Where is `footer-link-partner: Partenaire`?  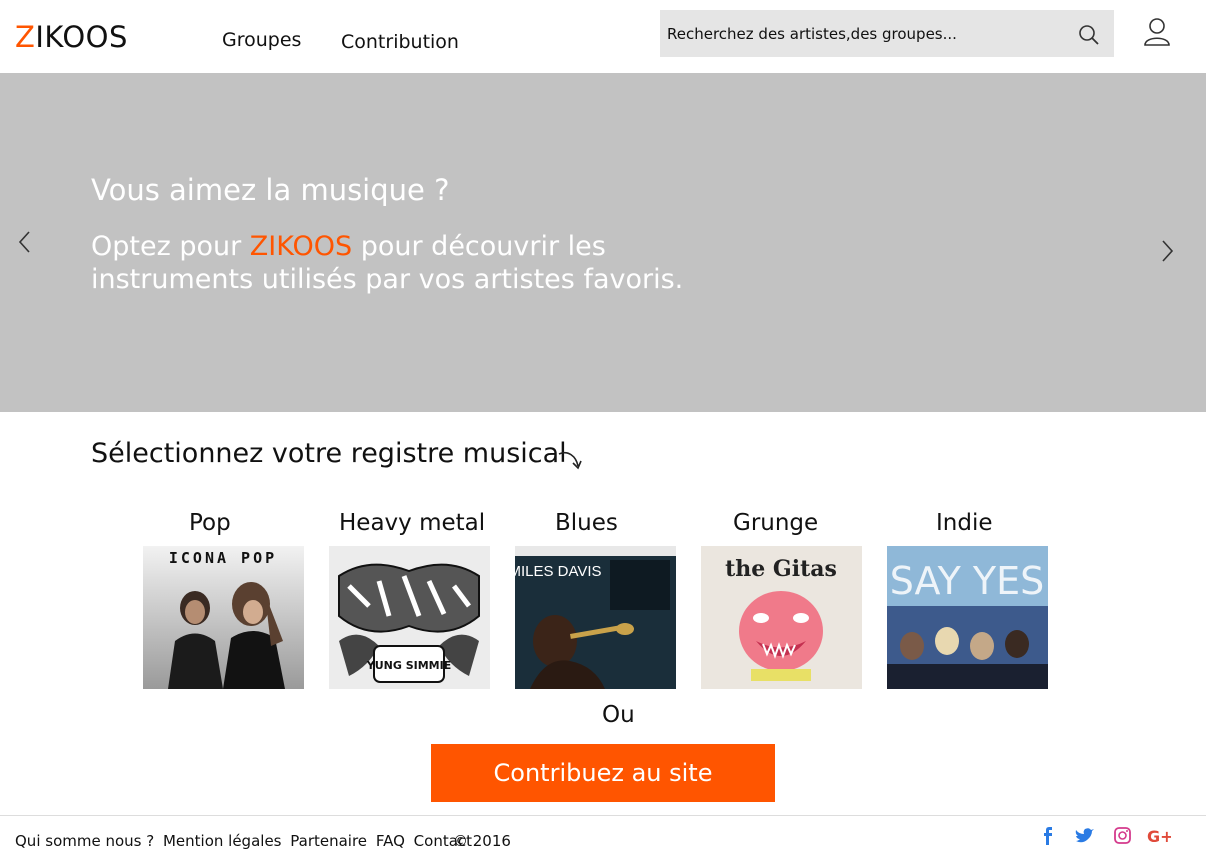
footer-link-partner: Partenaire is located at coordinates (328, 841).